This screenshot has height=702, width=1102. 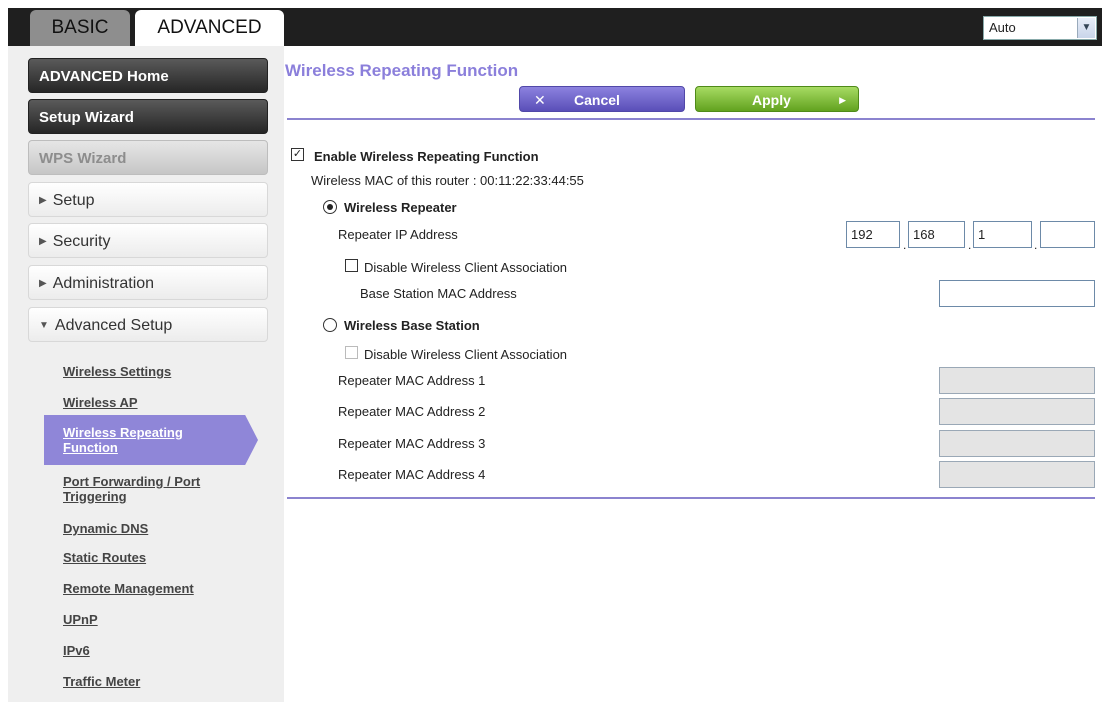 What do you see at coordinates (412, 411) in the screenshot?
I see `repeater-mac-2-label: Repeater MAC Address 2` at bounding box center [412, 411].